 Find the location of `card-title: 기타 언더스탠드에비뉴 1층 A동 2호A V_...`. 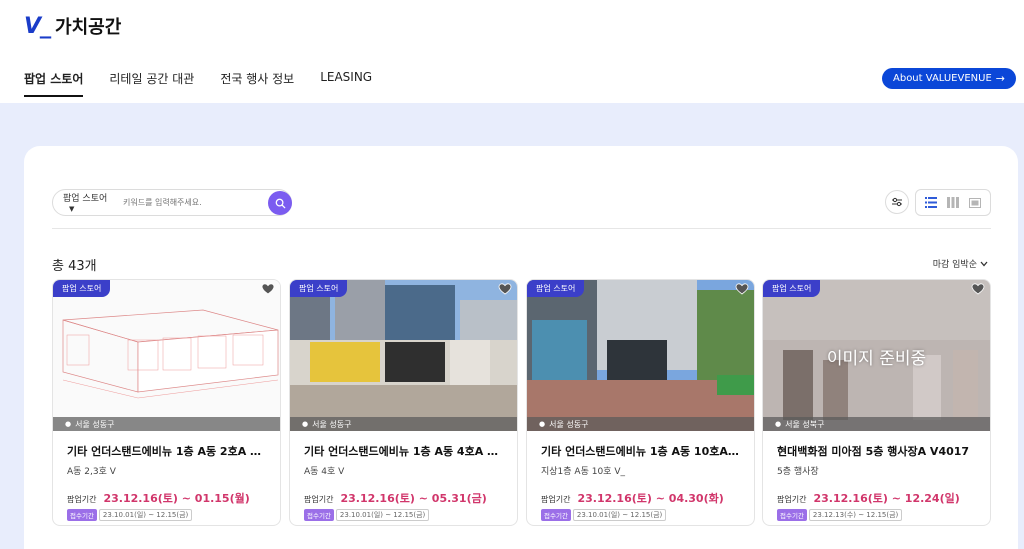

card-title: 기타 언더스탠드에비뉴 1층 A동 2호A V_... is located at coordinates (166, 451).